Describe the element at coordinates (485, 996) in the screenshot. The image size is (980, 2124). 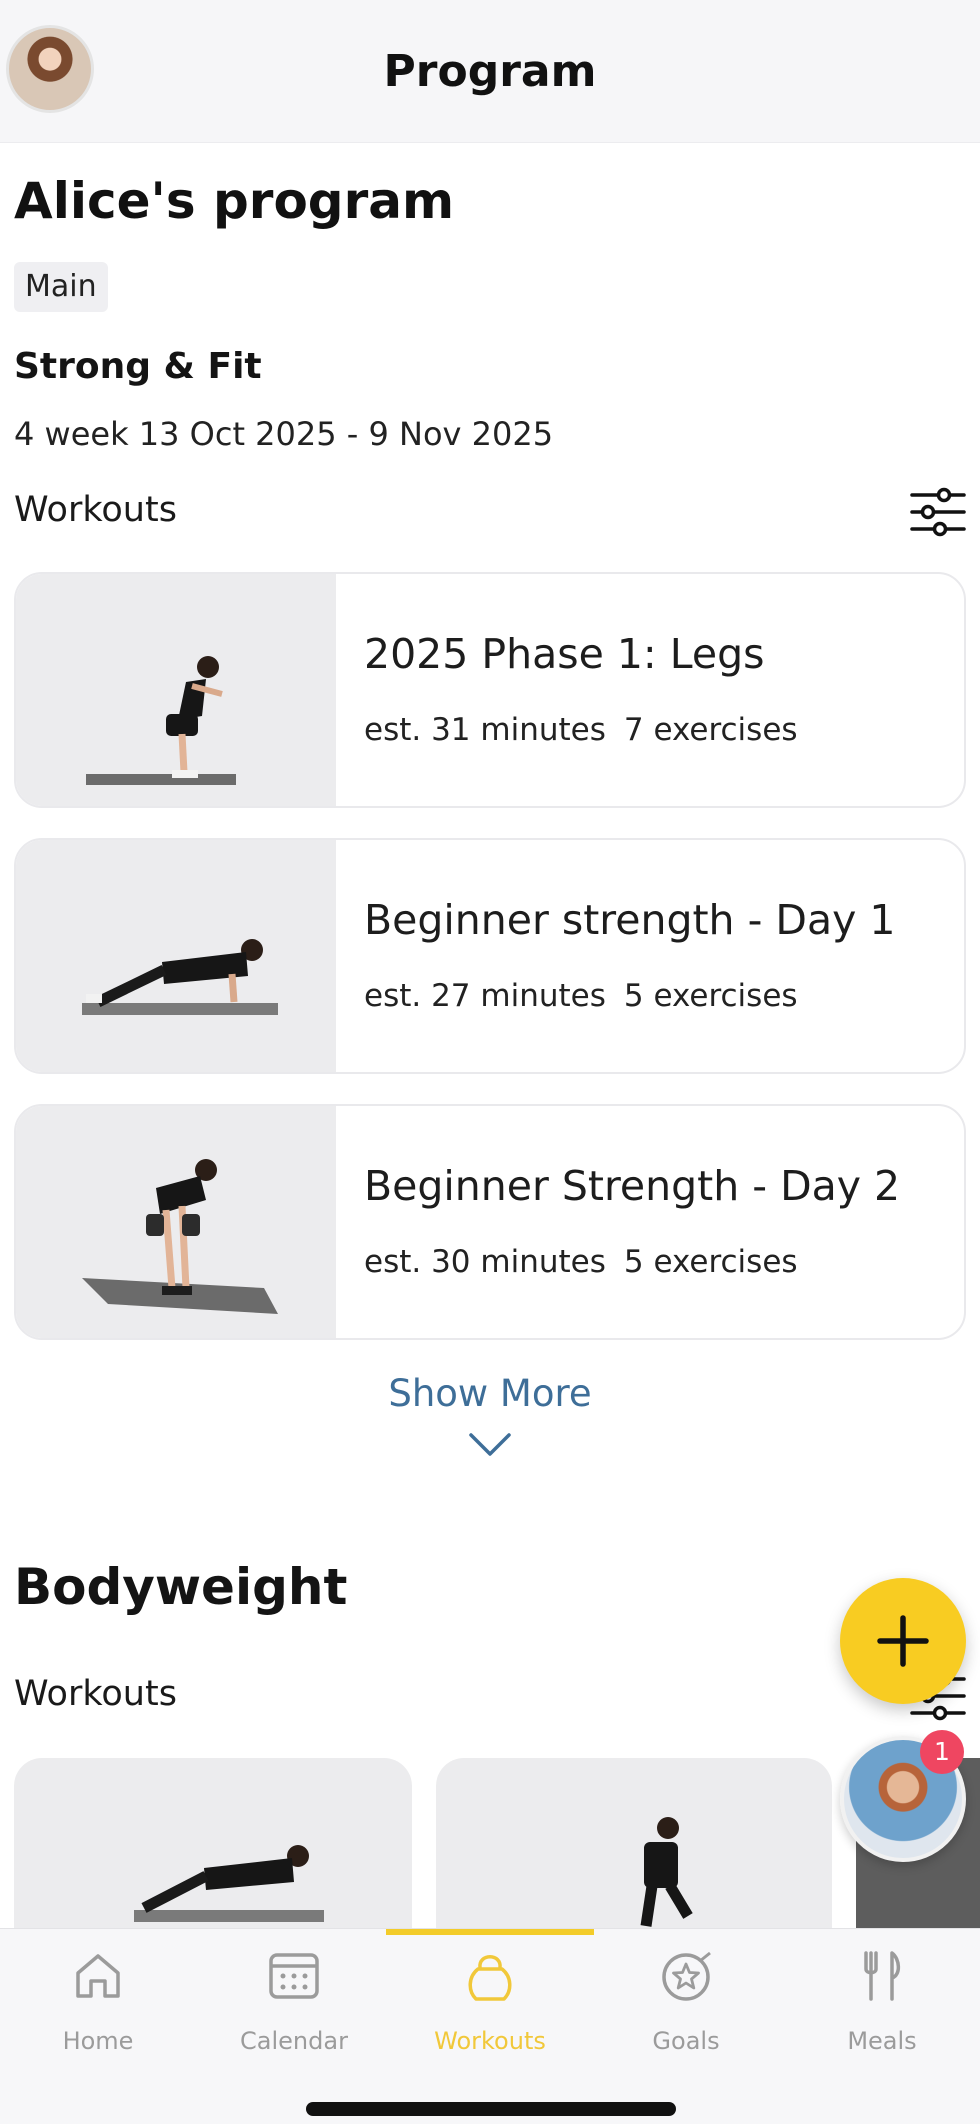
I see `workout-duration: est. 27 minutes` at that location.